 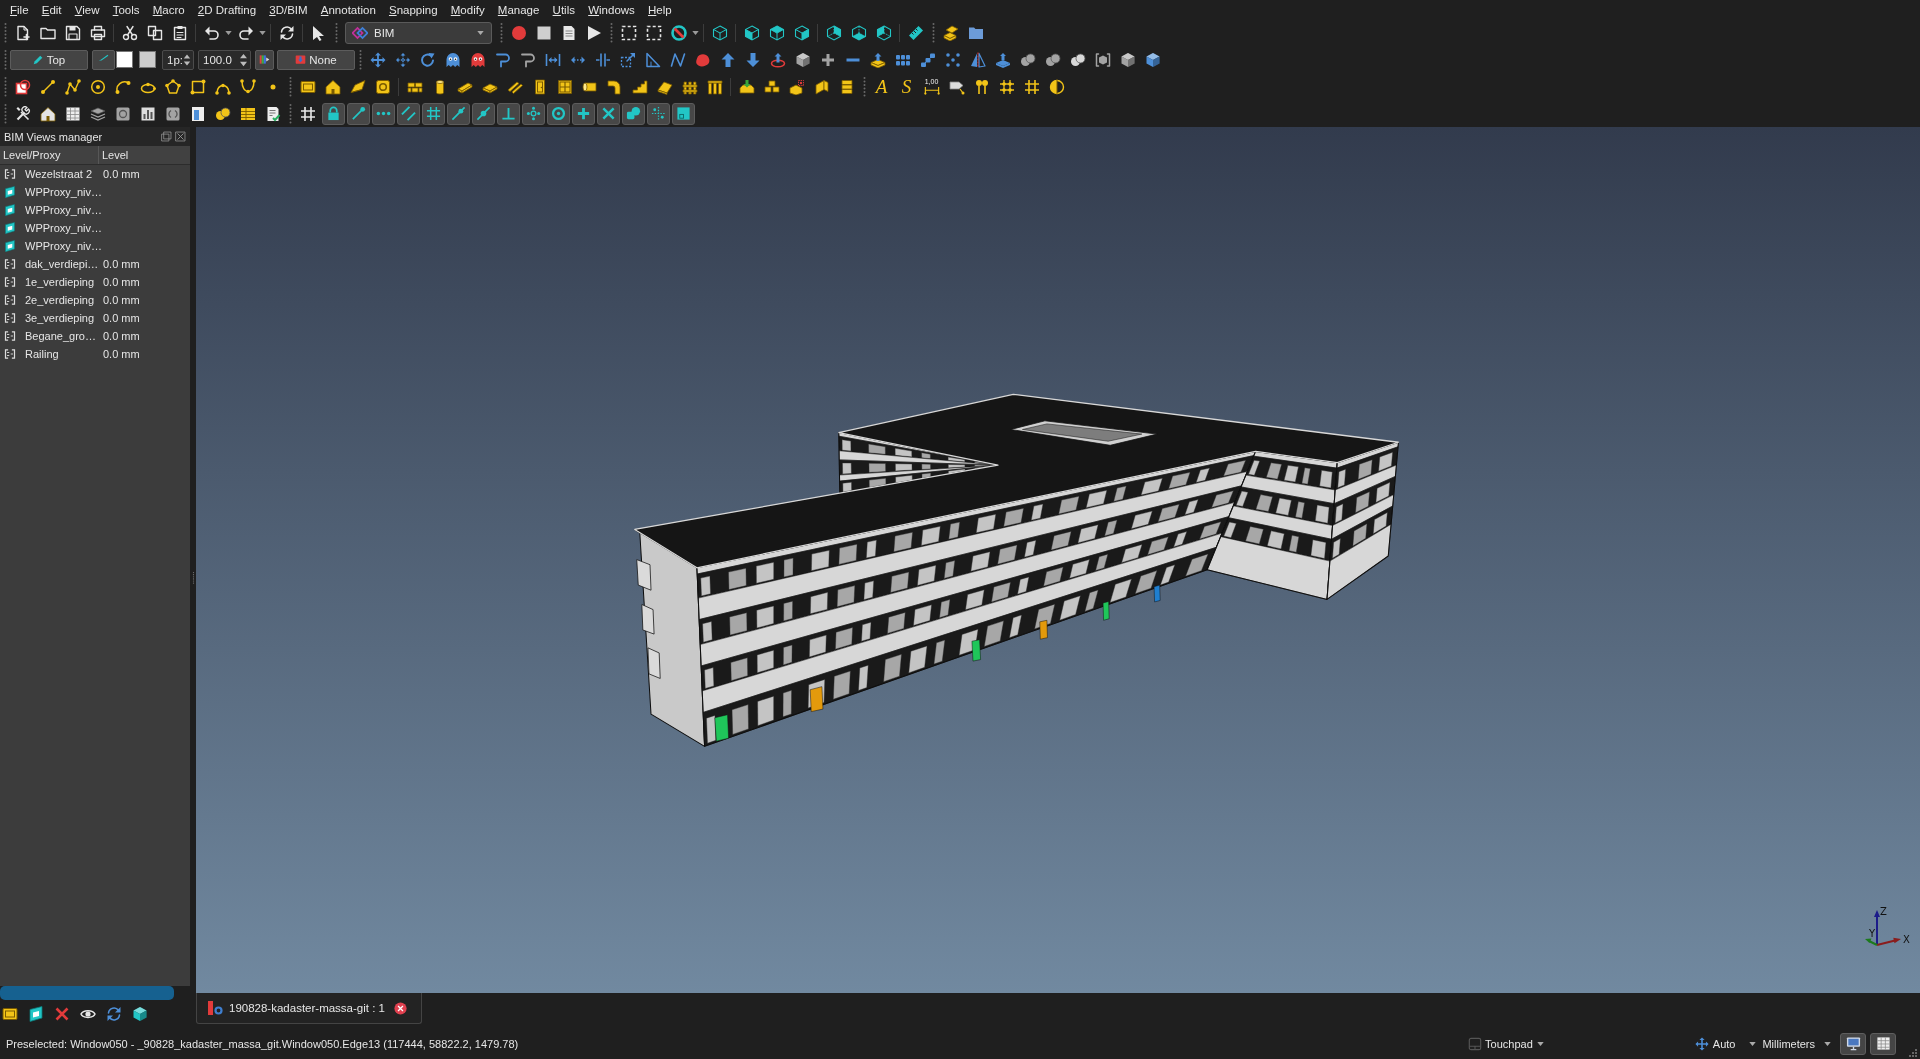 What do you see at coordinates (72, 86) in the screenshot?
I see `polyline-icon` at bounding box center [72, 86].